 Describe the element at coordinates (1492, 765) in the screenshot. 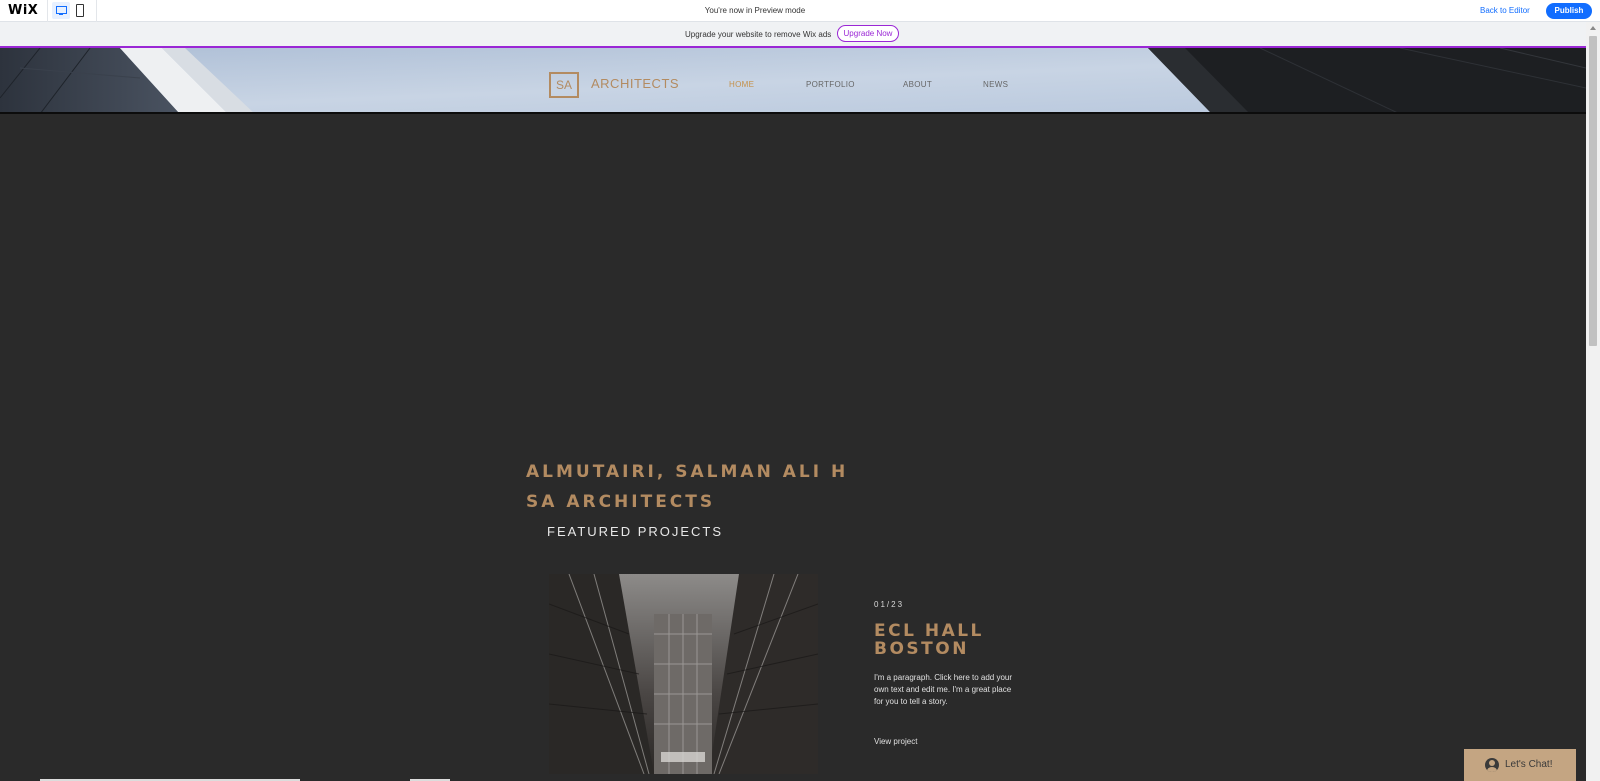

I see `user-avatar-icon` at that location.